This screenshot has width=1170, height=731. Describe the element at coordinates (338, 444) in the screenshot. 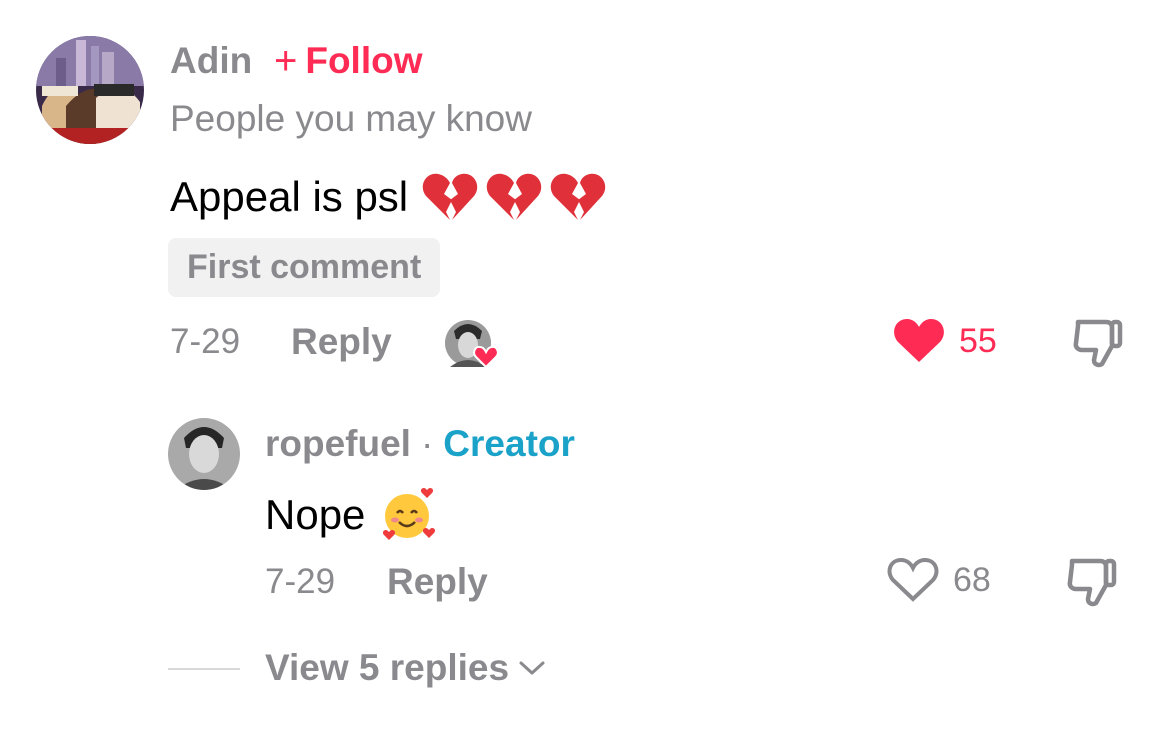

I see `reply-username: ropefuel` at that location.